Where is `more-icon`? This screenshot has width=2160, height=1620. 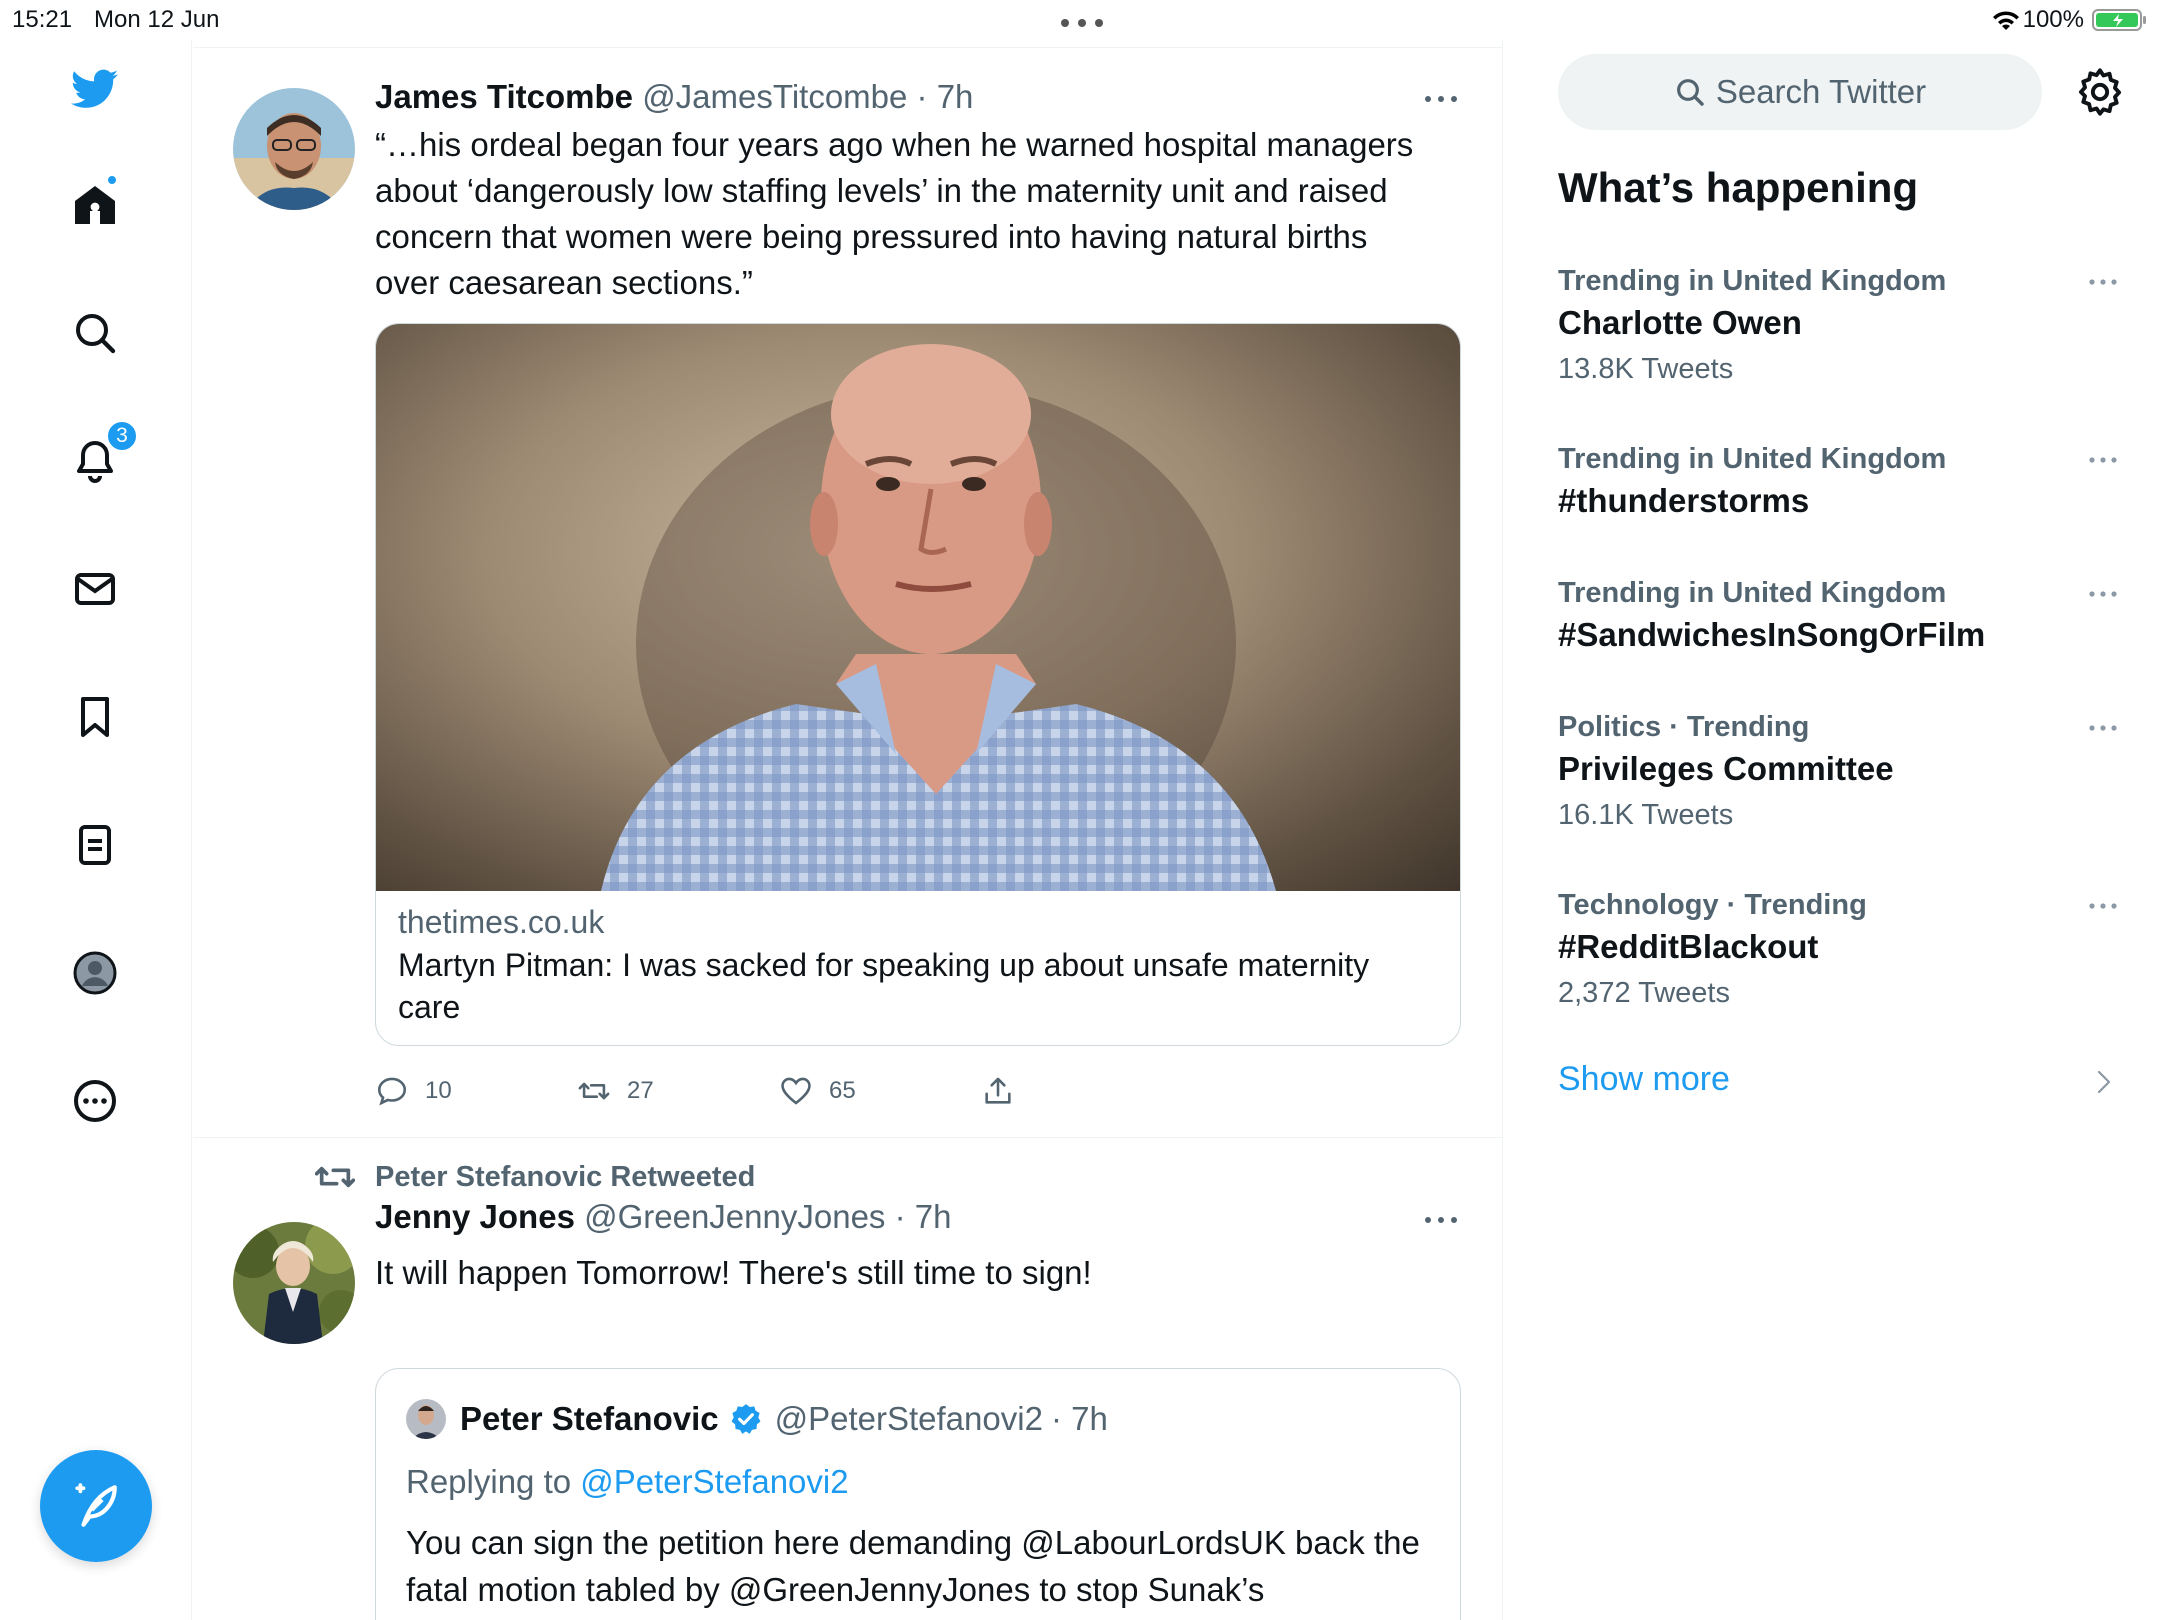 more-icon is located at coordinates (95, 1101).